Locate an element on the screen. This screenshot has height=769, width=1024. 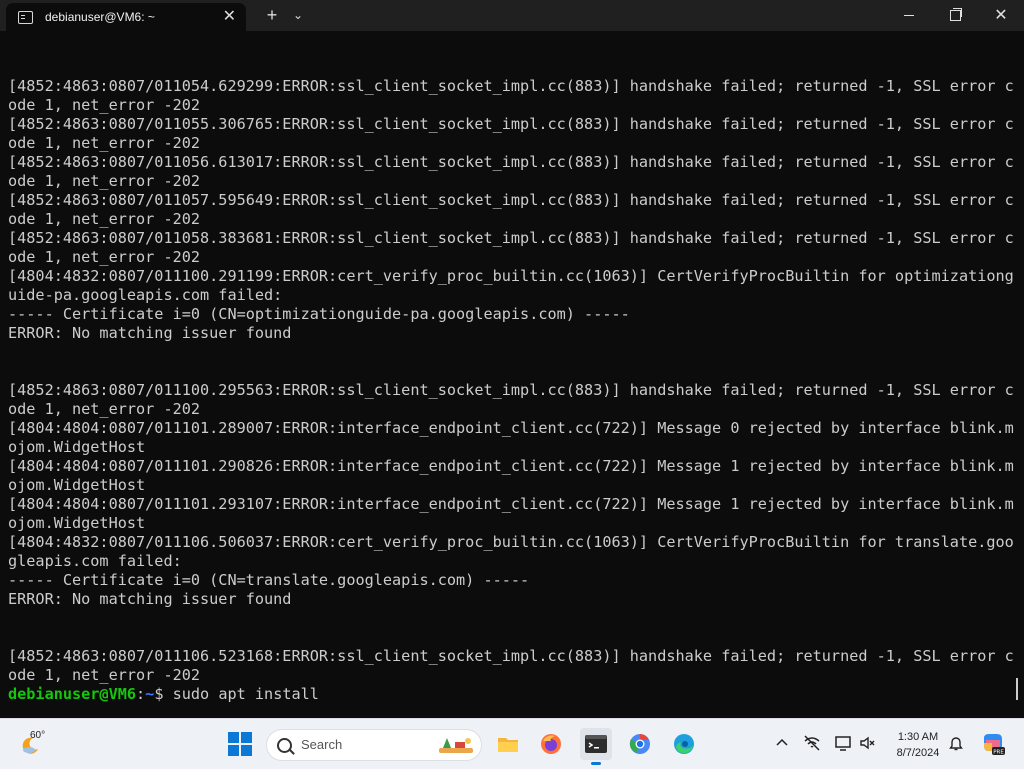
taskbar-firefox is located at coordinates (551, 744).